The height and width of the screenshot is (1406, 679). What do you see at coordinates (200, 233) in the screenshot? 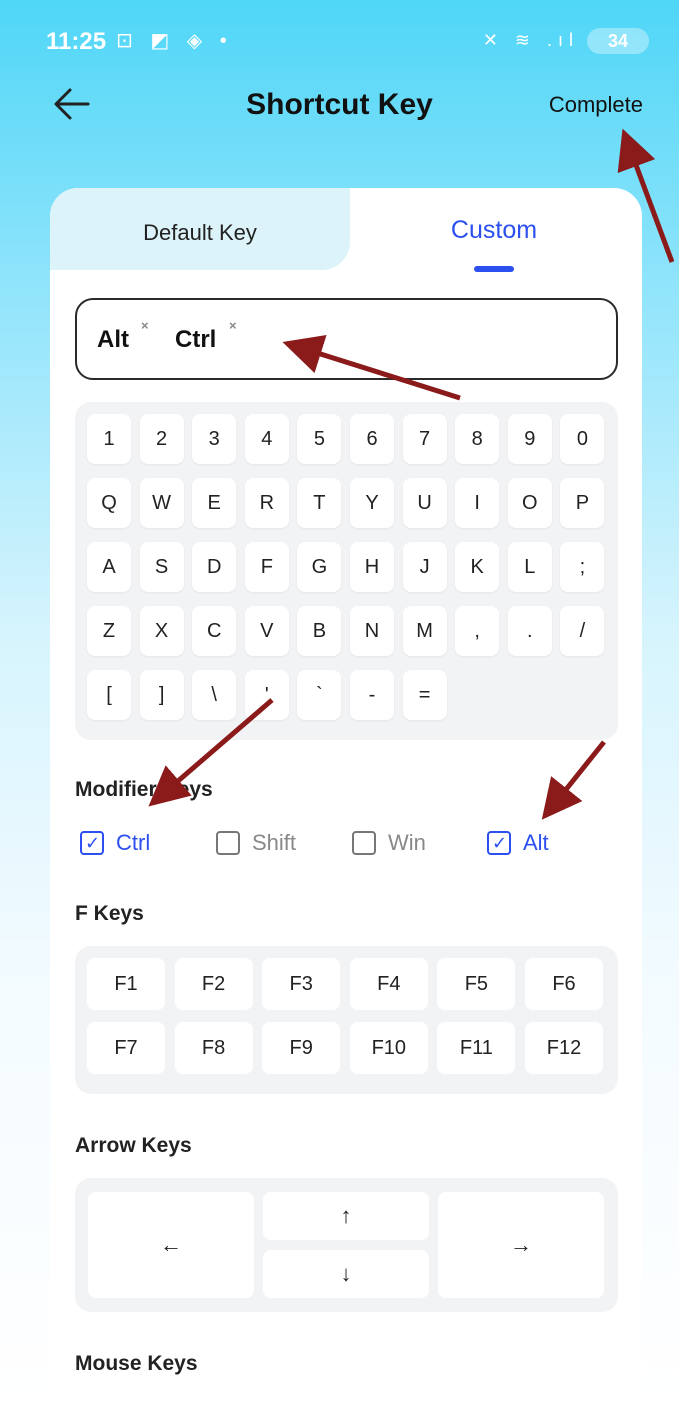
I see `tab-default-key: Default Key` at bounding box center [200, 233].